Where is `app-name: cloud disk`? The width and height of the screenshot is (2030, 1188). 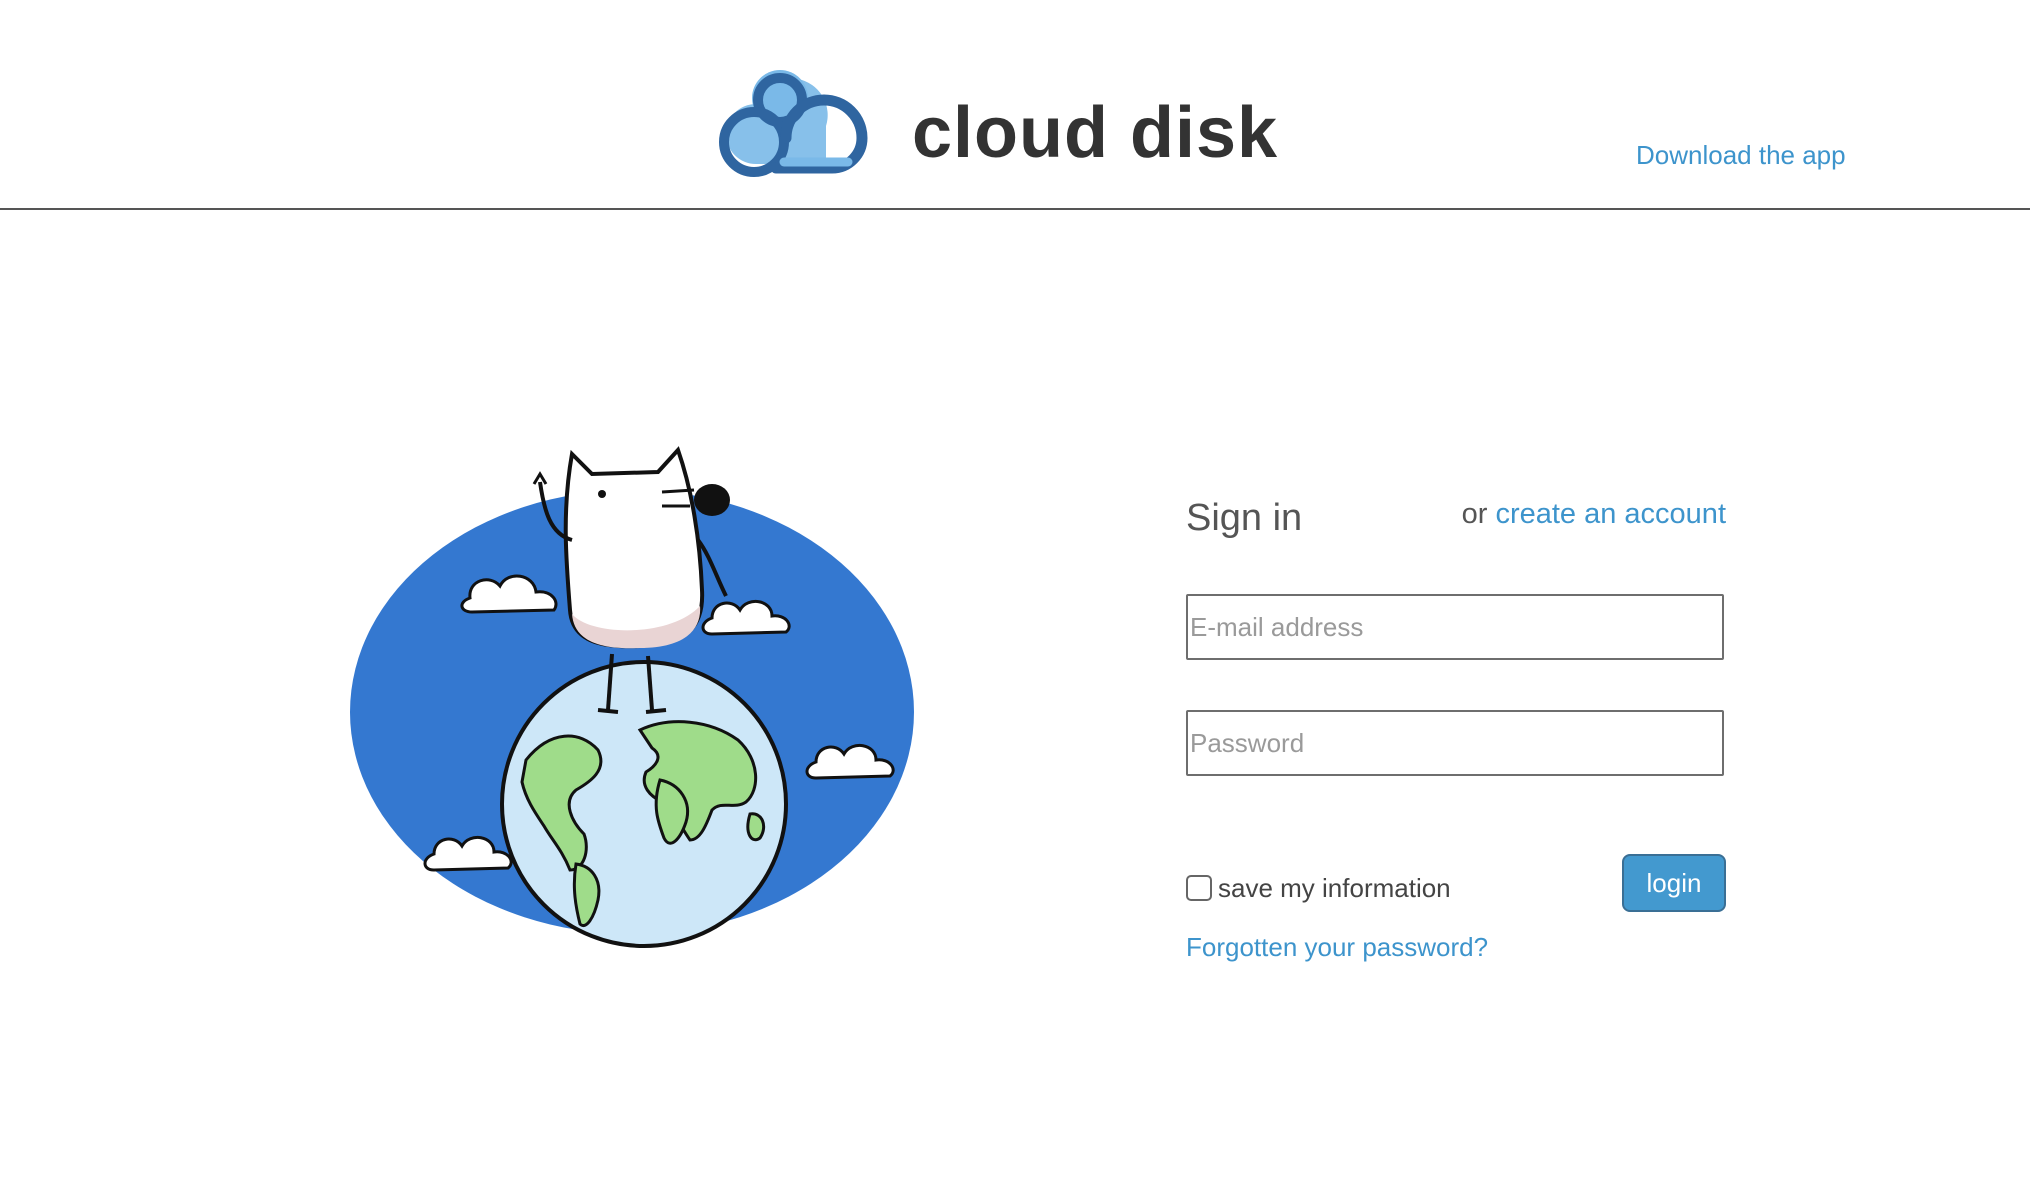 app-name: cloud disk is located at coordinates (1095, 133).